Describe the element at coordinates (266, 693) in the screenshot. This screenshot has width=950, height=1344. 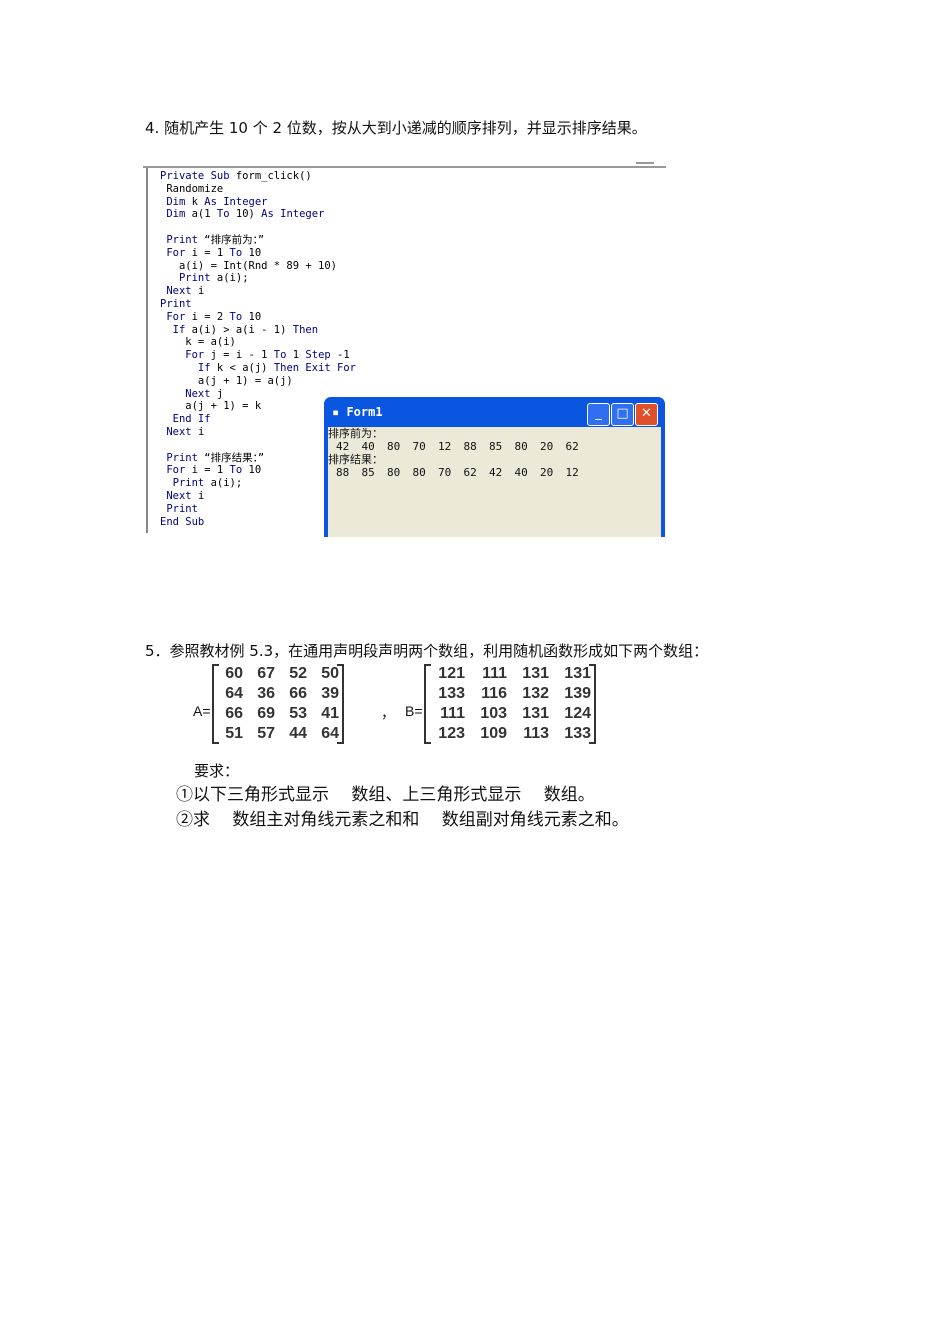
I see `matrix-cell: 36` at that location.